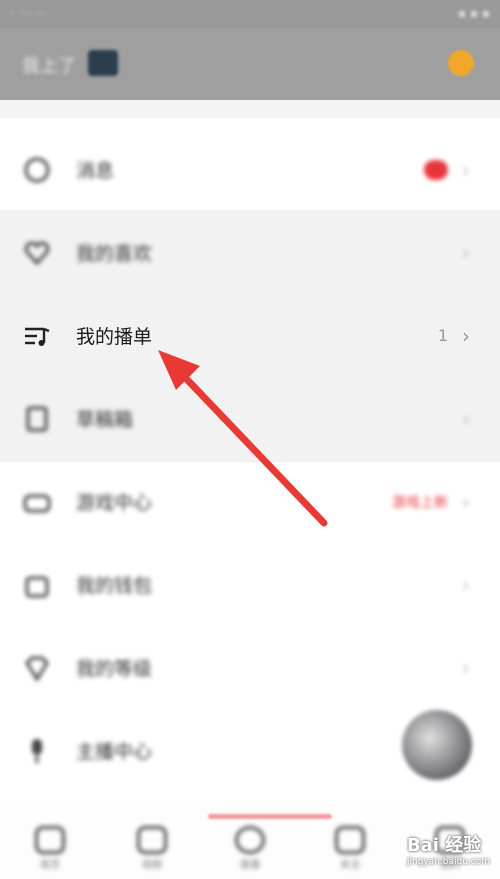  What do you see at coordinates (152, 840) in the screenshot?
I see `video-icon` at bounding box center [152, 840].